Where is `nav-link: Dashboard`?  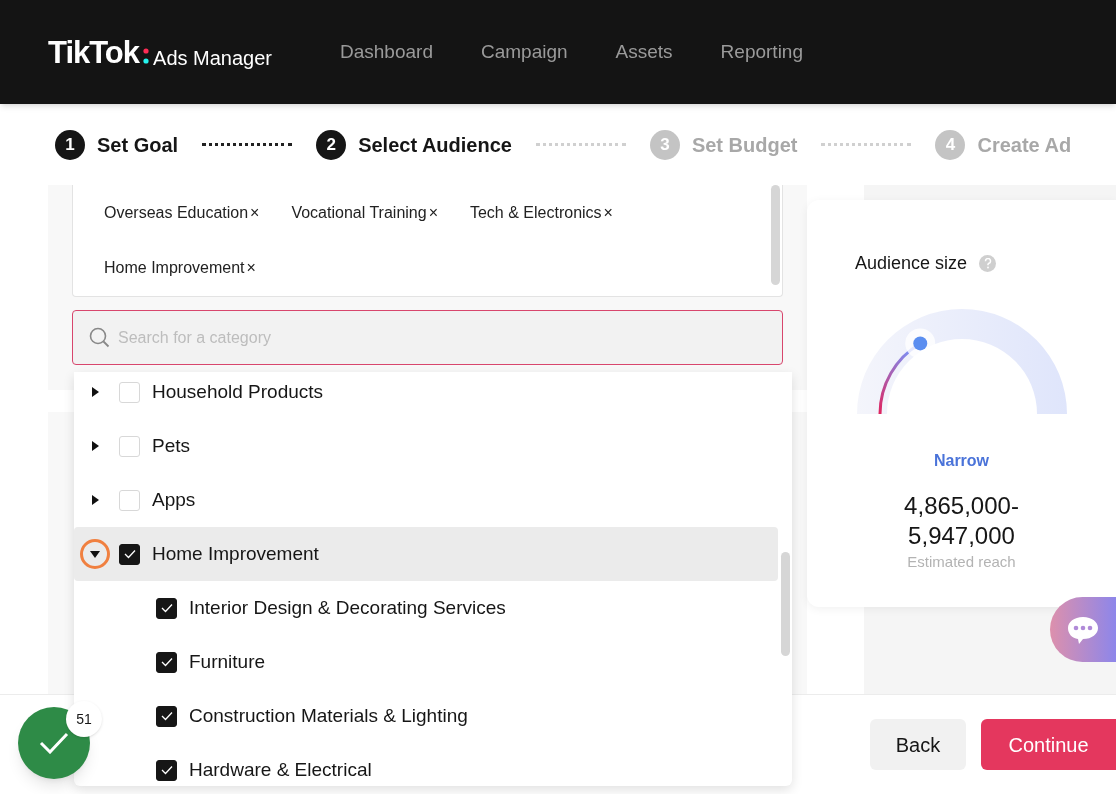
nav-link: Dashboard is located at coordinates (386, 52).